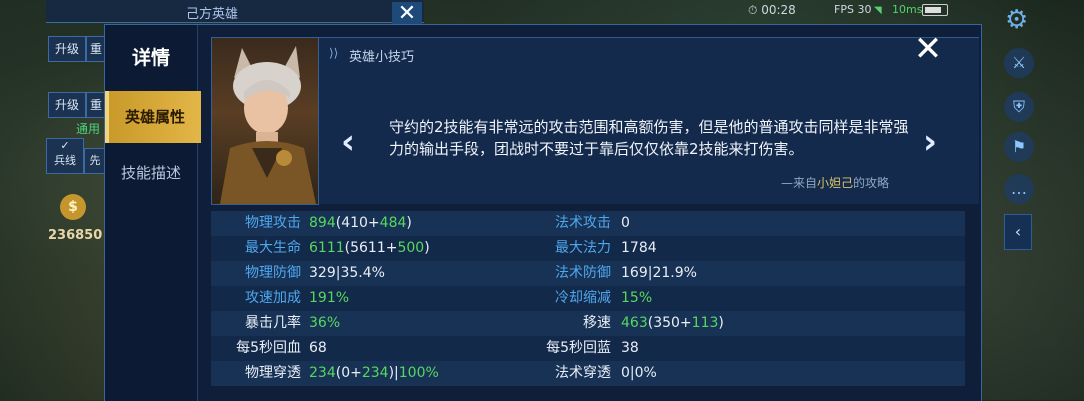  Describe the element at coordinates (151, 173) in the screenshot. I see `tab-skill-description: 技能描述` at that location.